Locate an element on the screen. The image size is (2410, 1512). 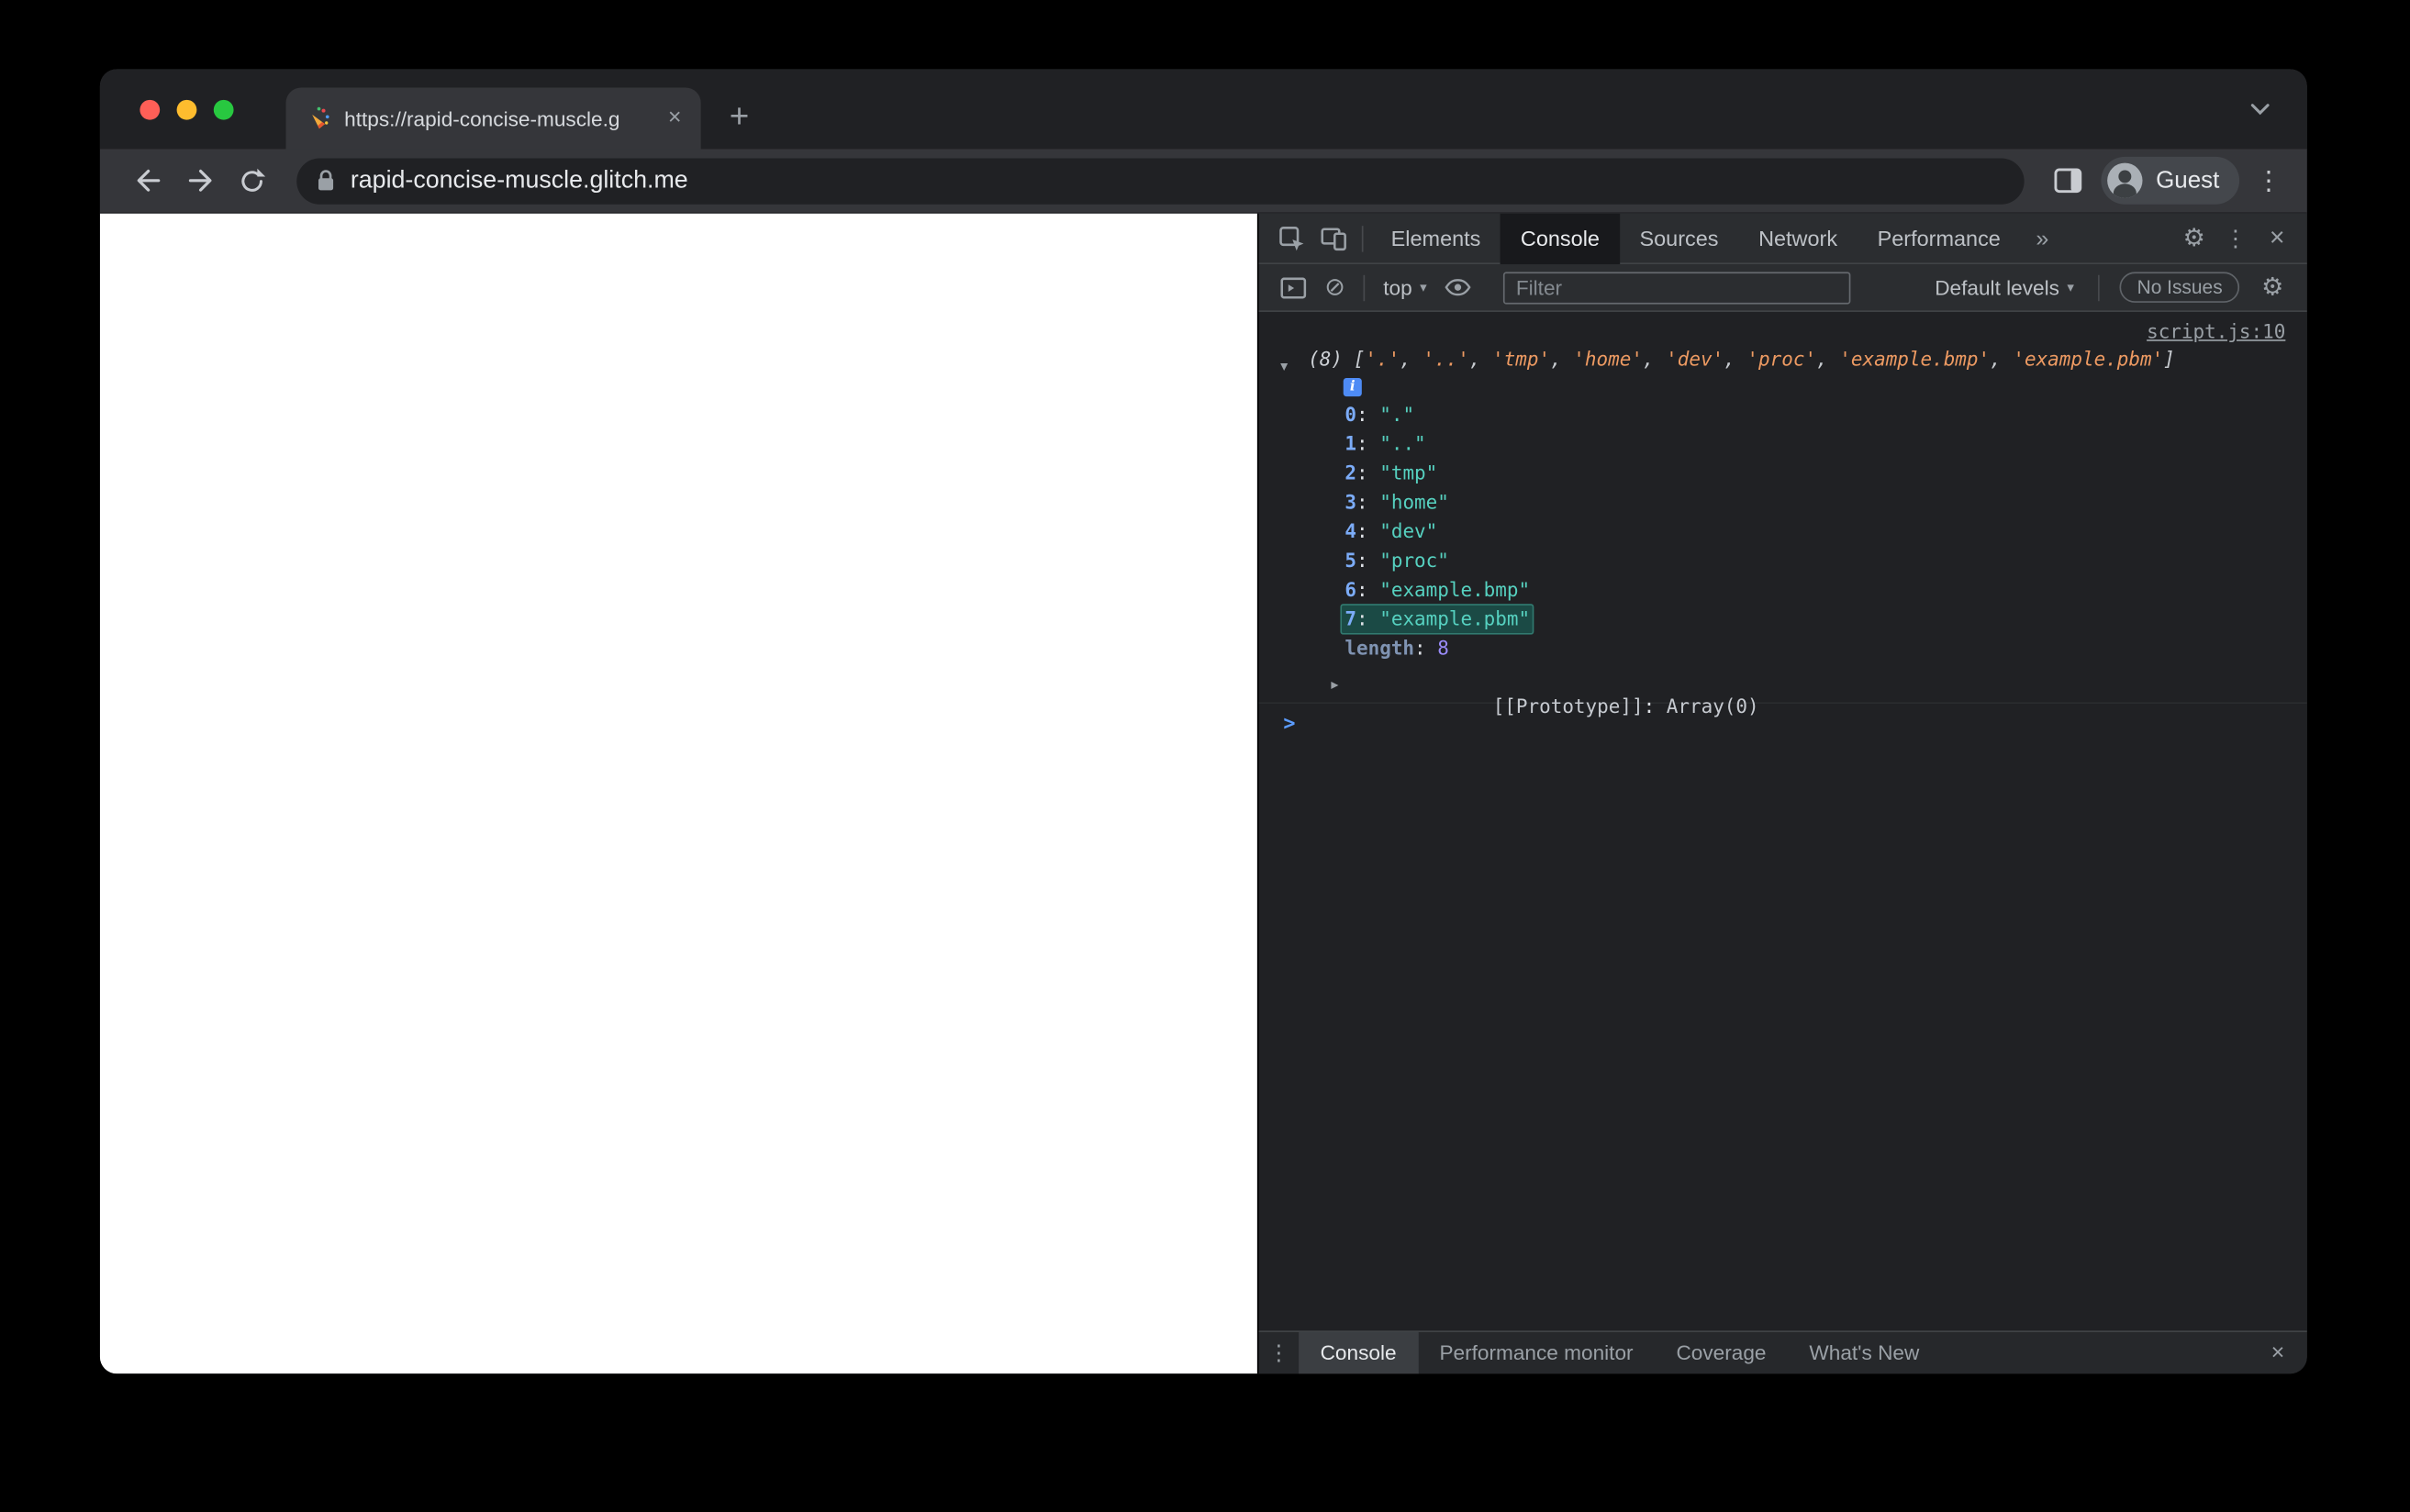
entry-value: "home" is located at coordinates (1414, 502).